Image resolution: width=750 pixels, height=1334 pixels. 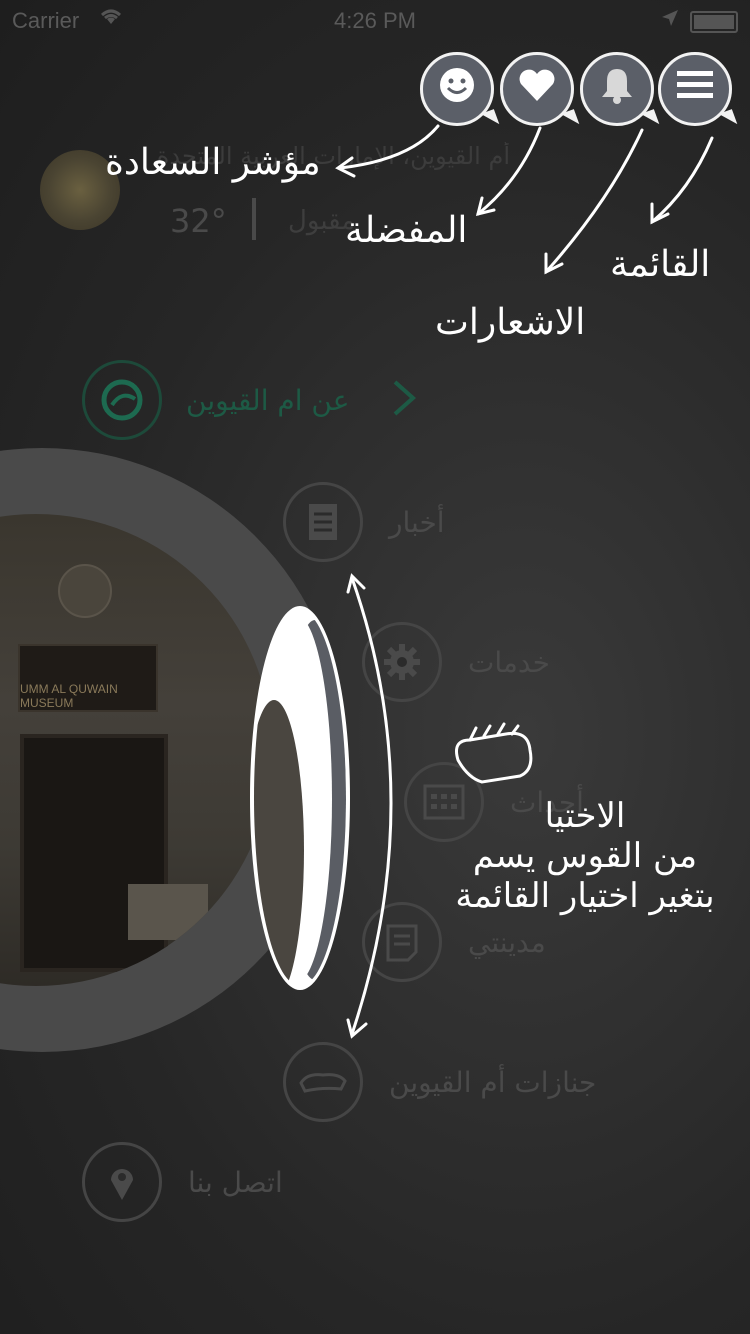 I want to click on location-arrow-icon, so click(x=670, y=21).